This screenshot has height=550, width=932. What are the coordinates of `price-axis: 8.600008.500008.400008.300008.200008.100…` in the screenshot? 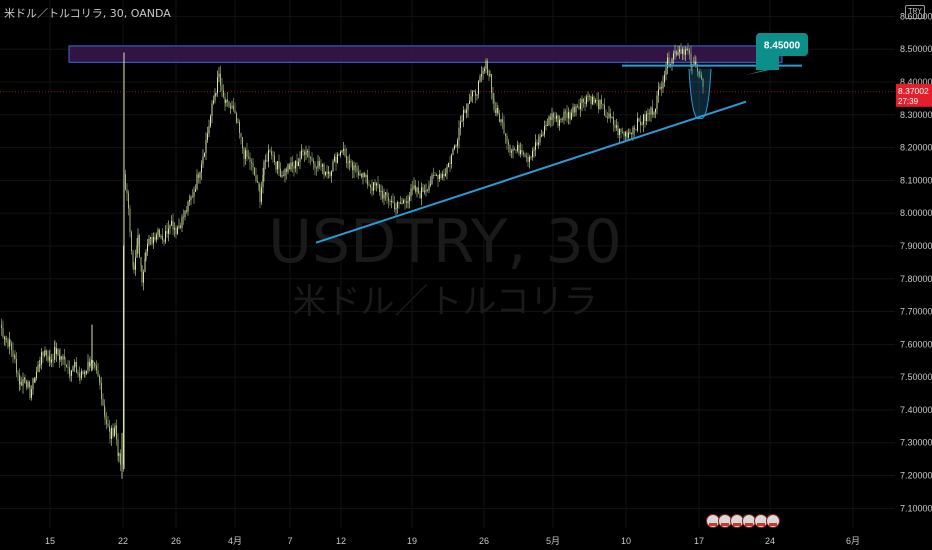 It's located at (914, 262).